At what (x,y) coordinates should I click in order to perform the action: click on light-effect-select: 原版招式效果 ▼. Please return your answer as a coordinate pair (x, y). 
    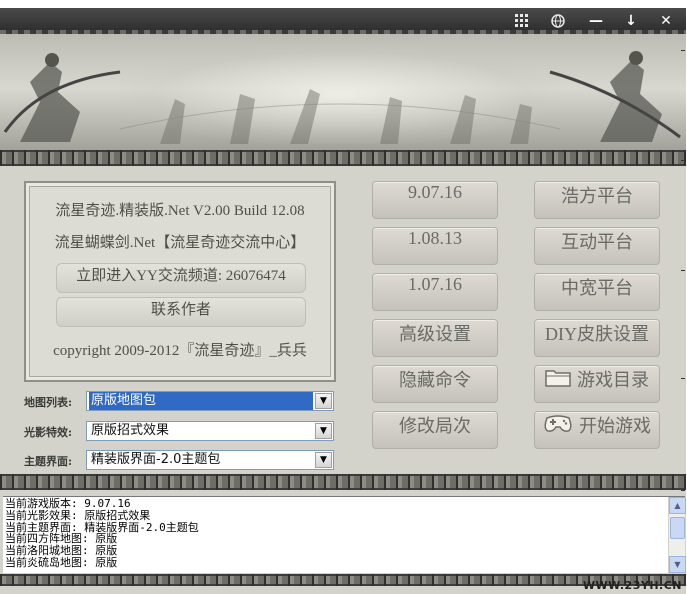
    Looking at the image, I should click on (210, 431).